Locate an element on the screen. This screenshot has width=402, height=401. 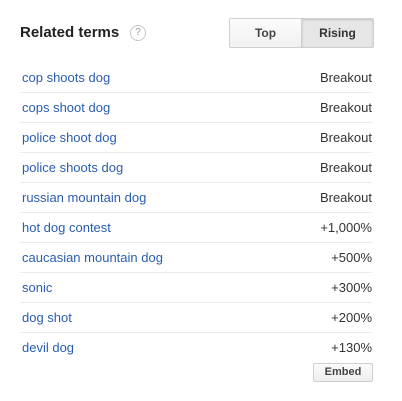
embed-button: Embed is located at coordinates (343, 372).